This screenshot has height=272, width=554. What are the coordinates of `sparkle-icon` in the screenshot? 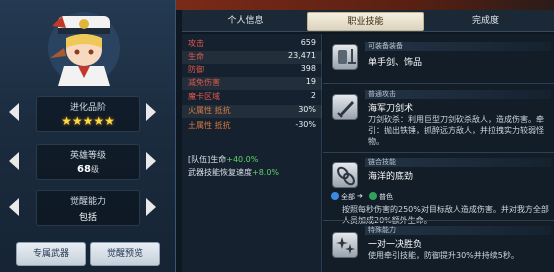 It's located at (345, 245).